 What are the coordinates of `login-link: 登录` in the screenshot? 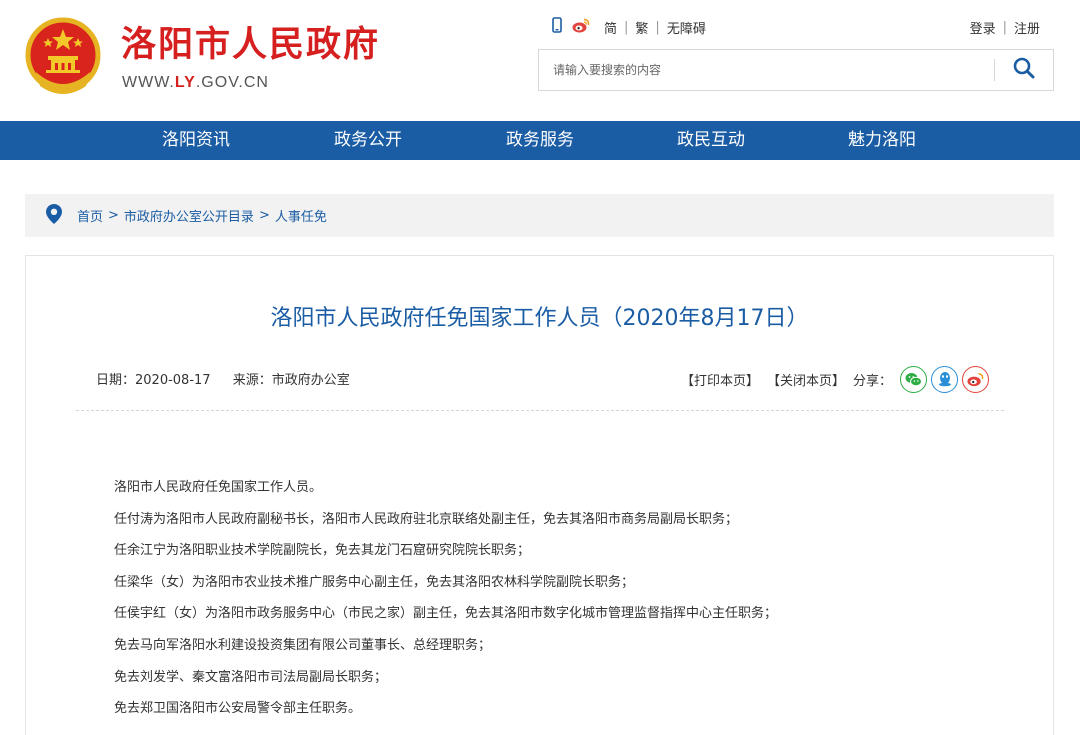 It's located at (983, 27).